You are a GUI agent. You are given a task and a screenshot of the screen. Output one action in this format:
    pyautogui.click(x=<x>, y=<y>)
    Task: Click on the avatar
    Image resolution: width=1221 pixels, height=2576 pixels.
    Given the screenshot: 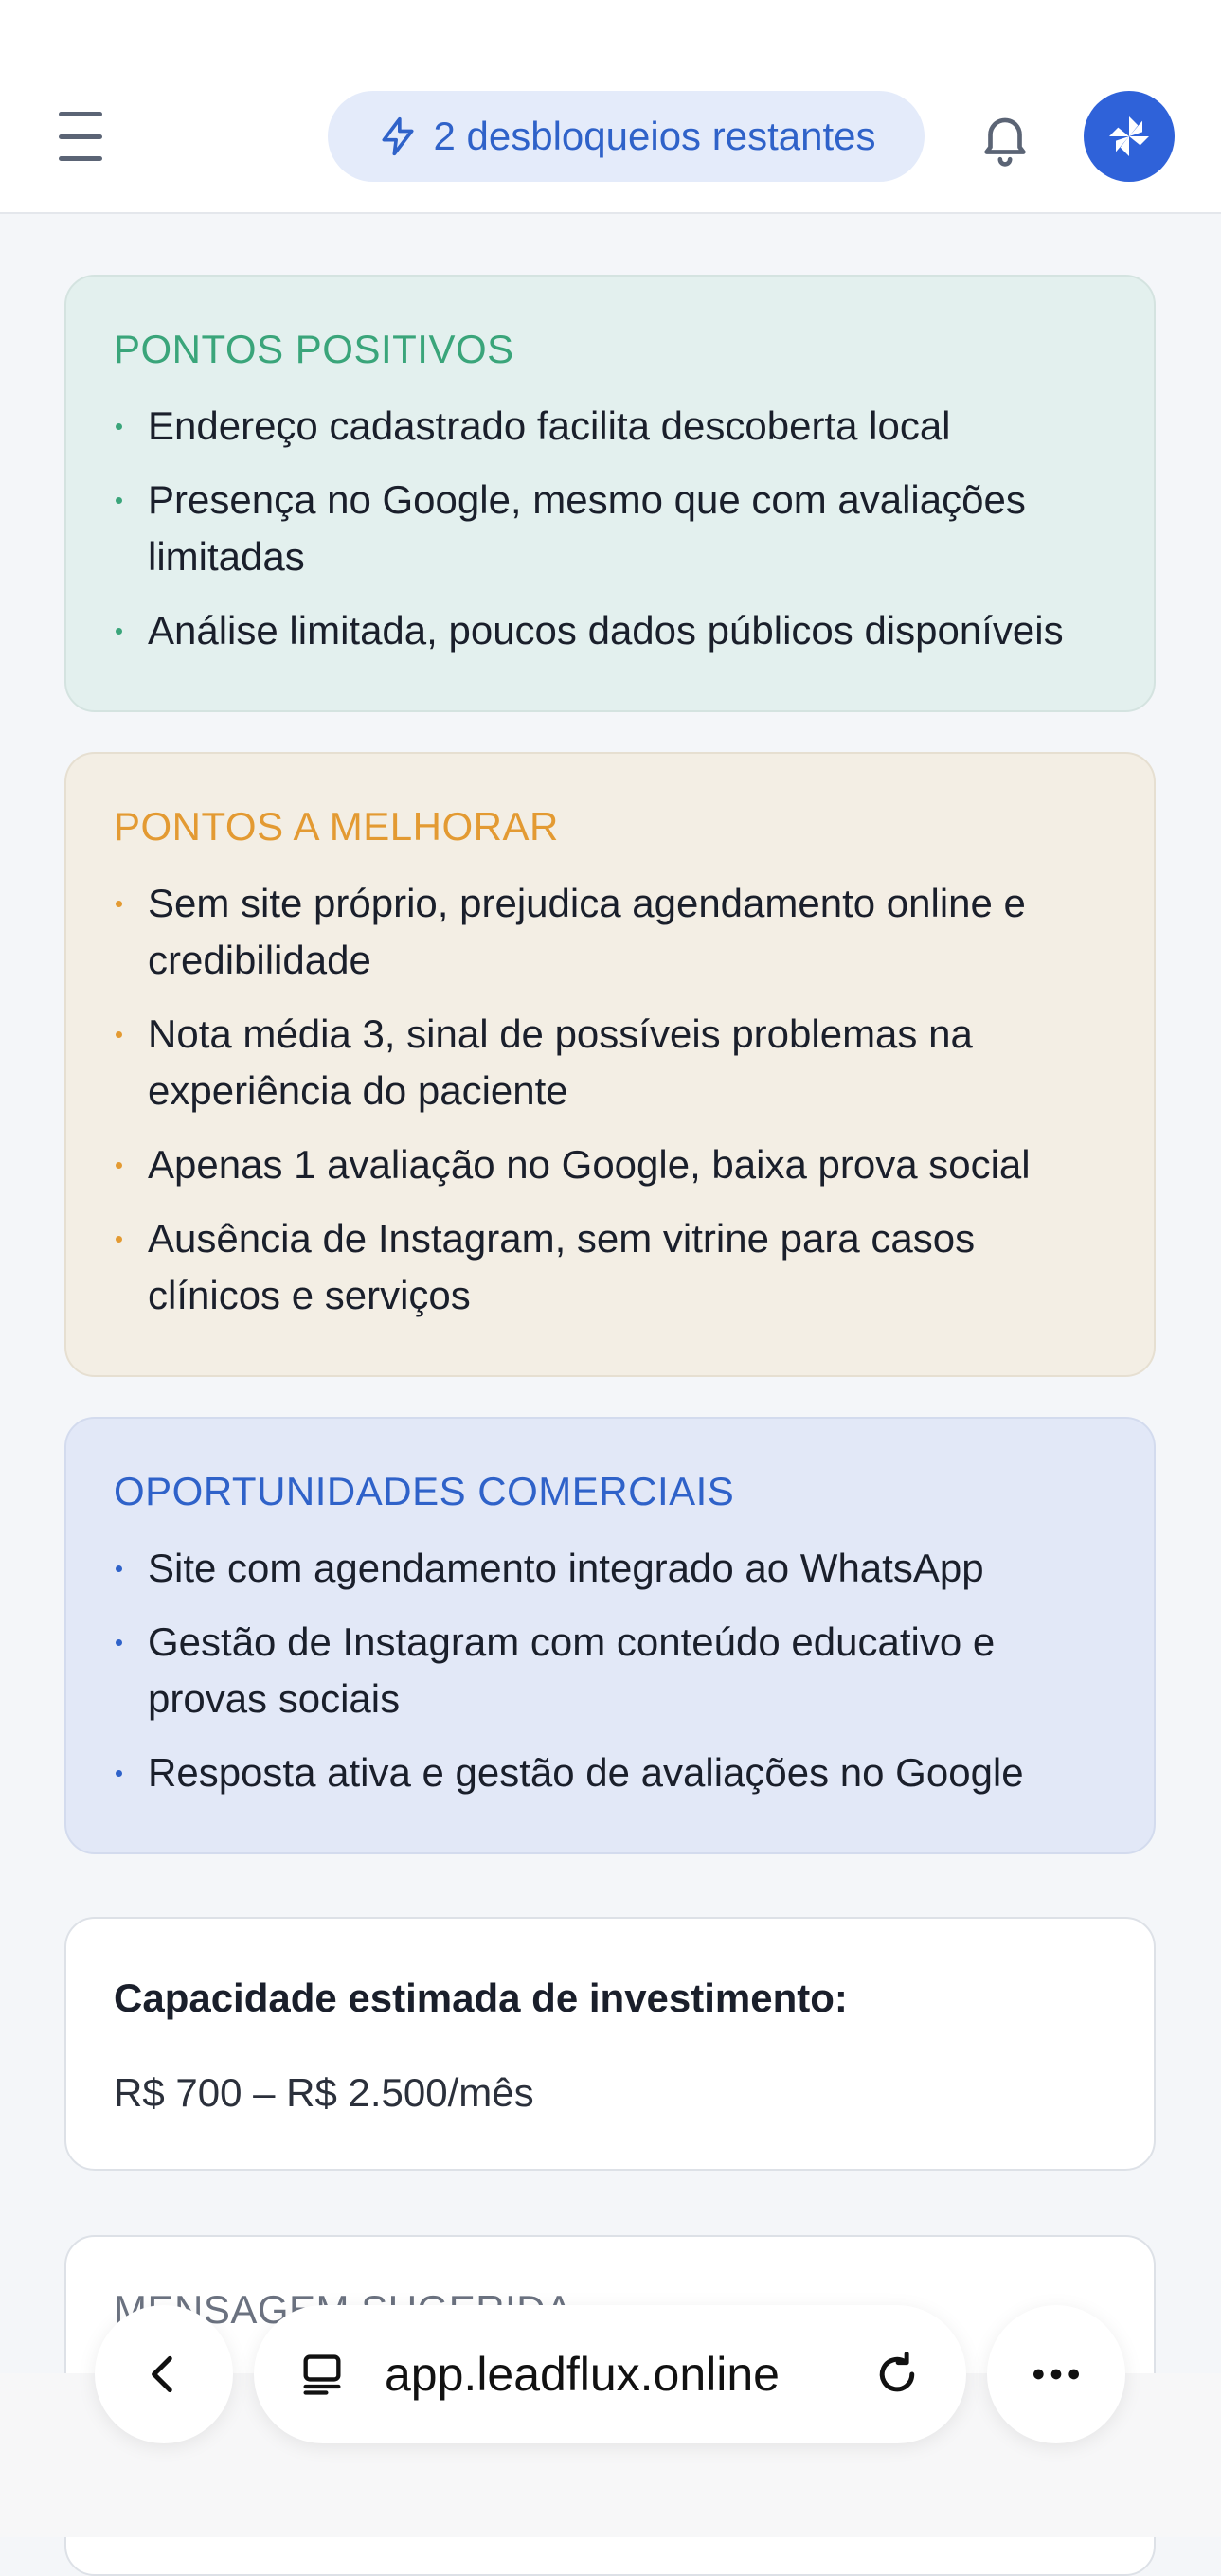 What is the action you would take?
    pyautogui.click(x=1129, y=136)
    